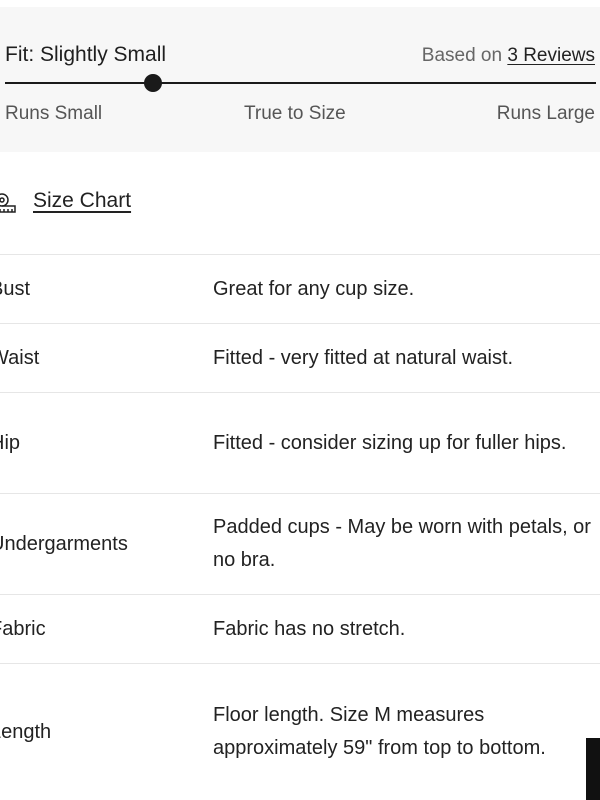 Image resolution: width=600 pixels, height=800 pixels. Describe the element at coordinates (150, 202) in the screenshot. I see `size-chart-row: Size Chart` at that location.